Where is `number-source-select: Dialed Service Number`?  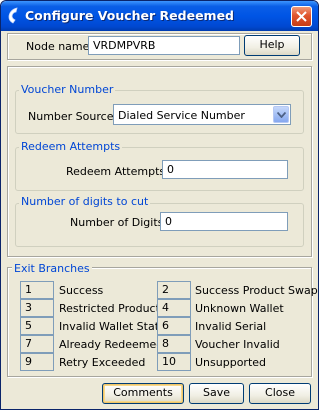 number-source-select: Dialed Service Number is located at coordinates (202, 114).